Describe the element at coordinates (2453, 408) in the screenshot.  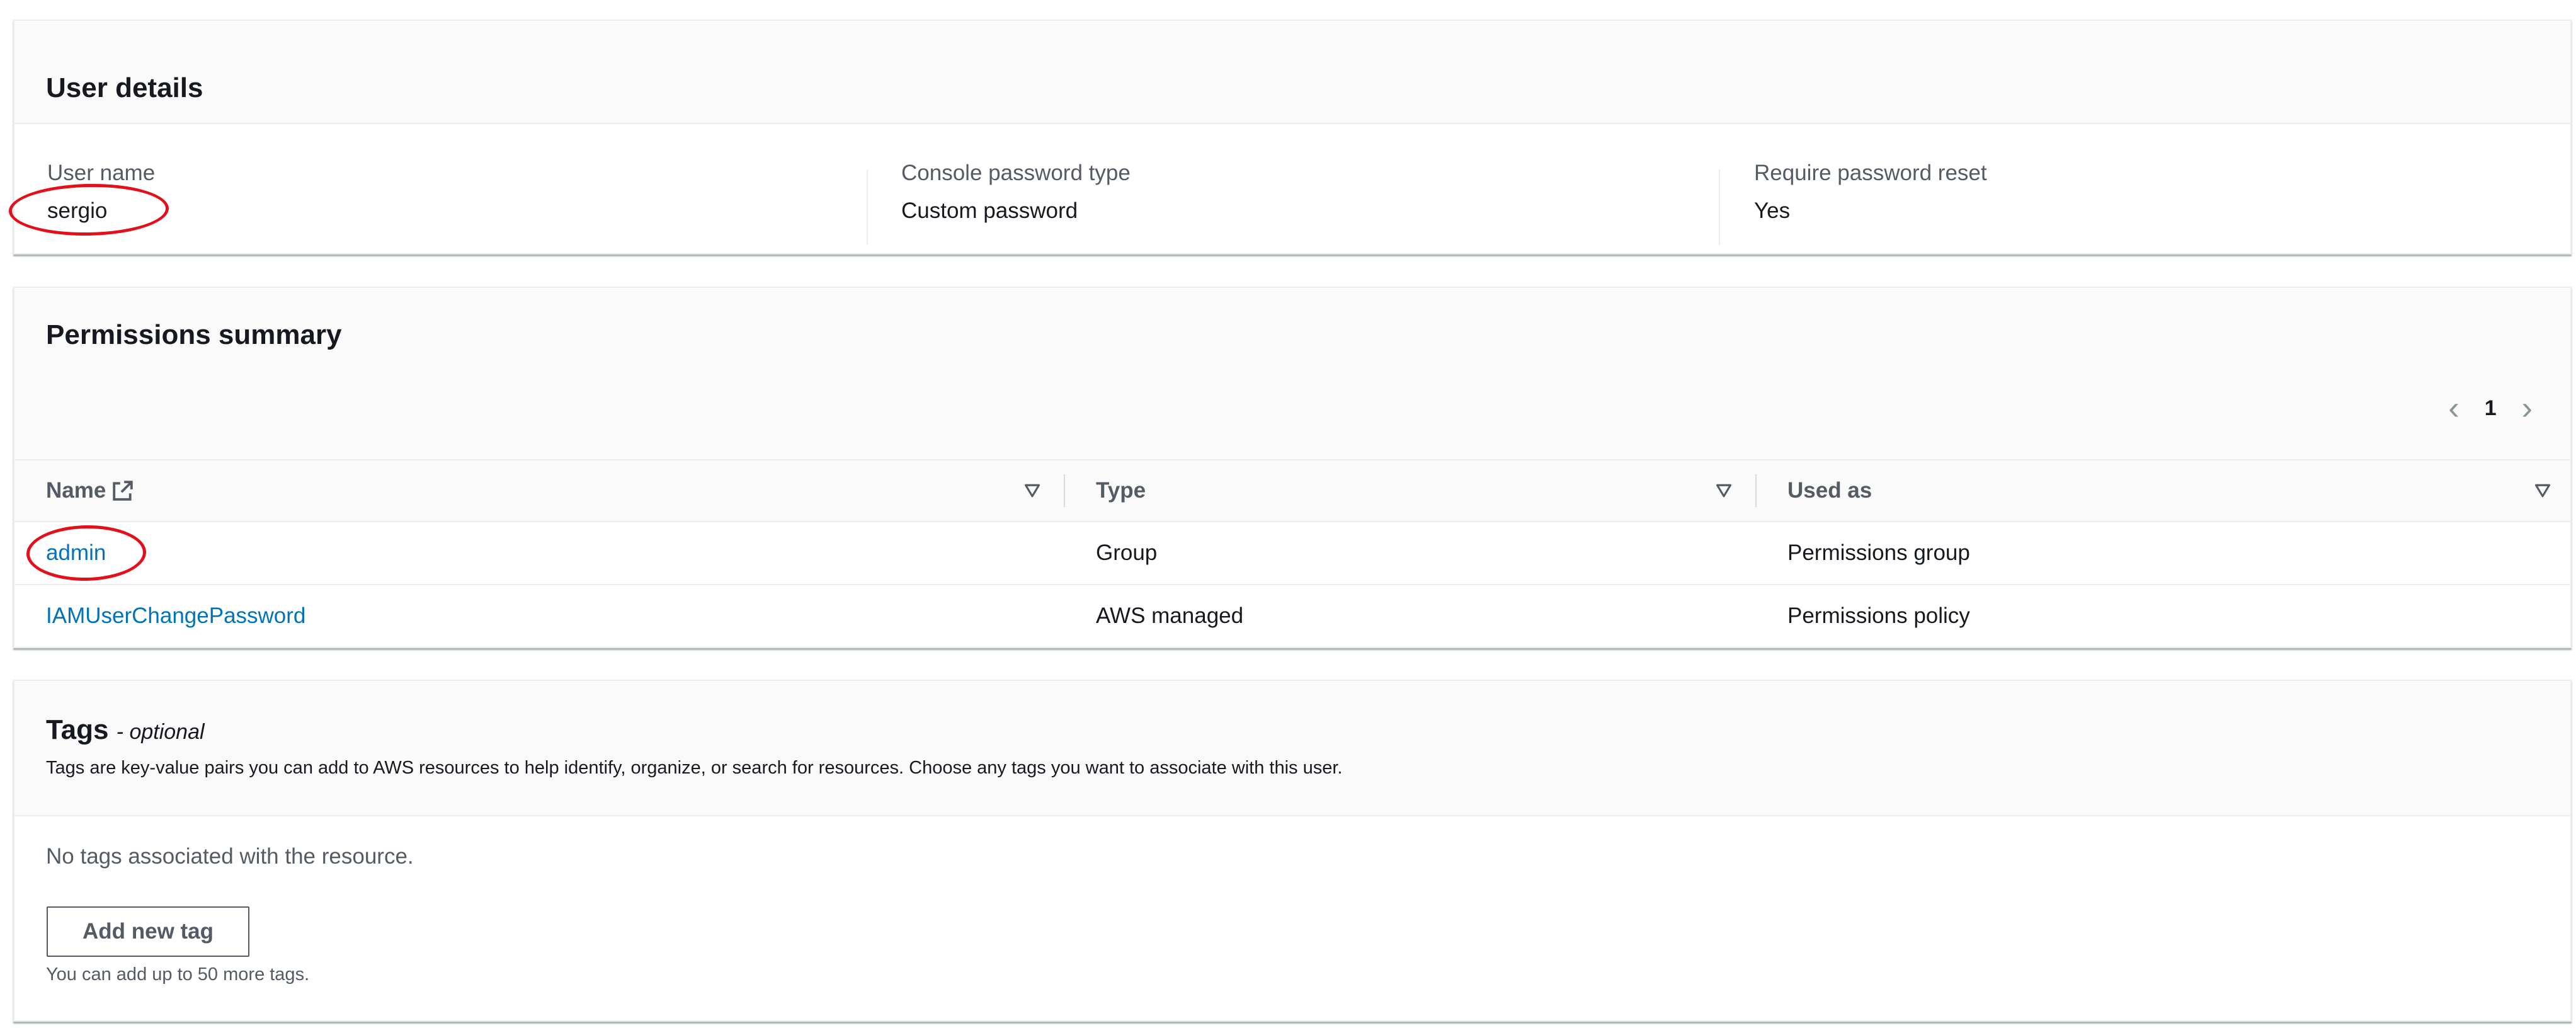
I see `chevron-left-icon: ‹` at that location.